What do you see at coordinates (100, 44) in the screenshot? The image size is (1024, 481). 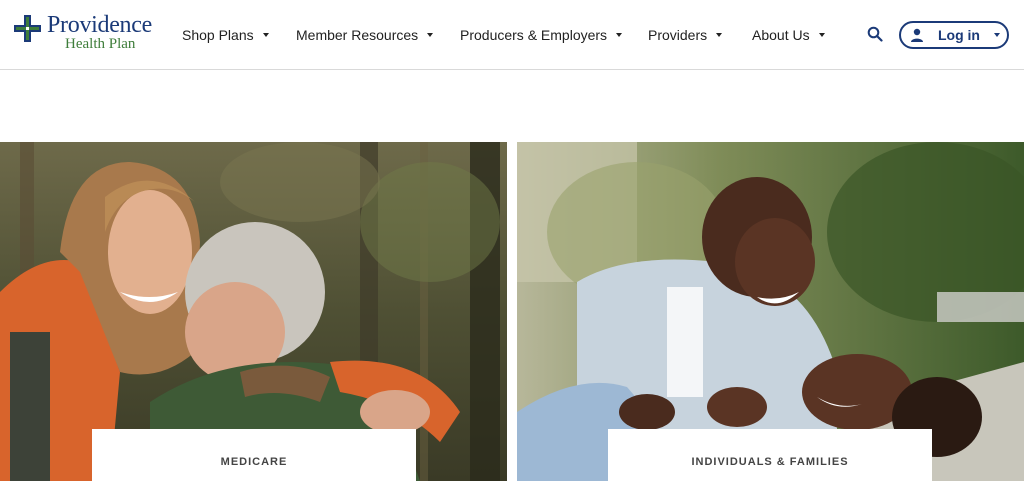 I see `brand-sub: Health Plan` at bounding box center [100, 44].